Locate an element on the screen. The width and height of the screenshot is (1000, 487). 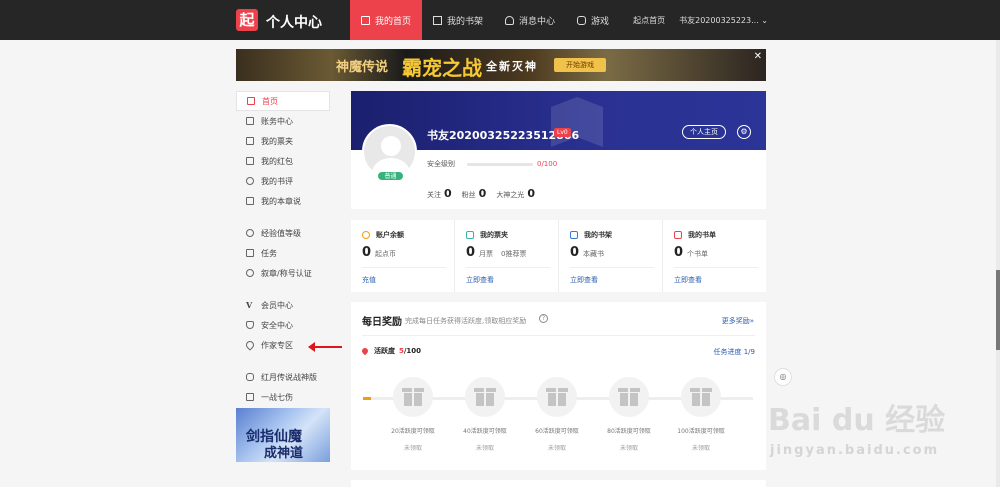
next-panel is located at coordinates (558, 483).